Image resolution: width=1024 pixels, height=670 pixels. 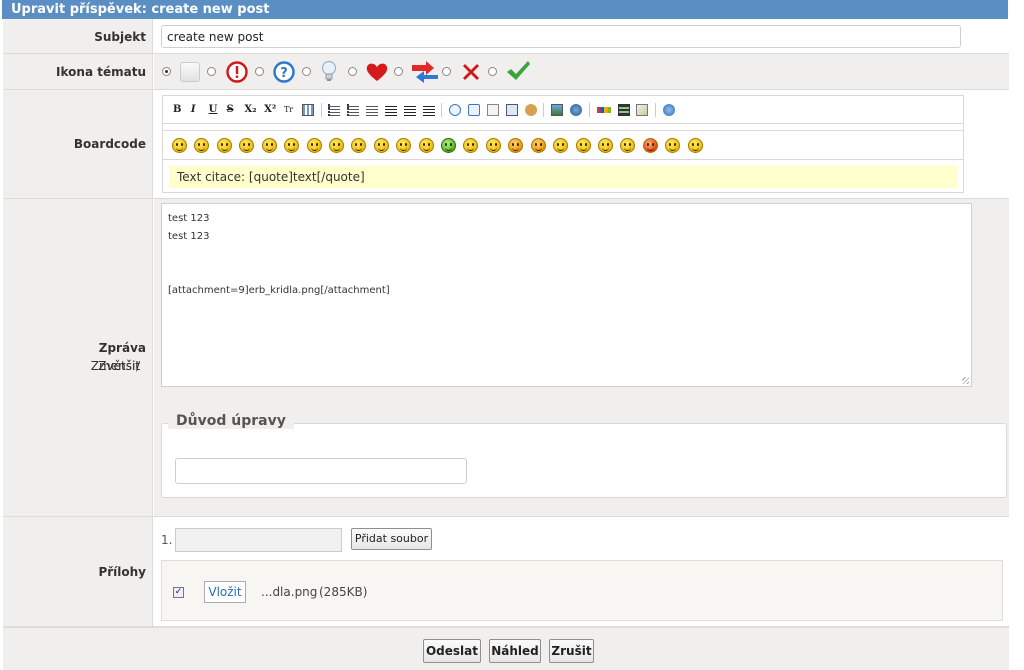 I want to click on smiley-idea-icon, so click(x=673, y=145).